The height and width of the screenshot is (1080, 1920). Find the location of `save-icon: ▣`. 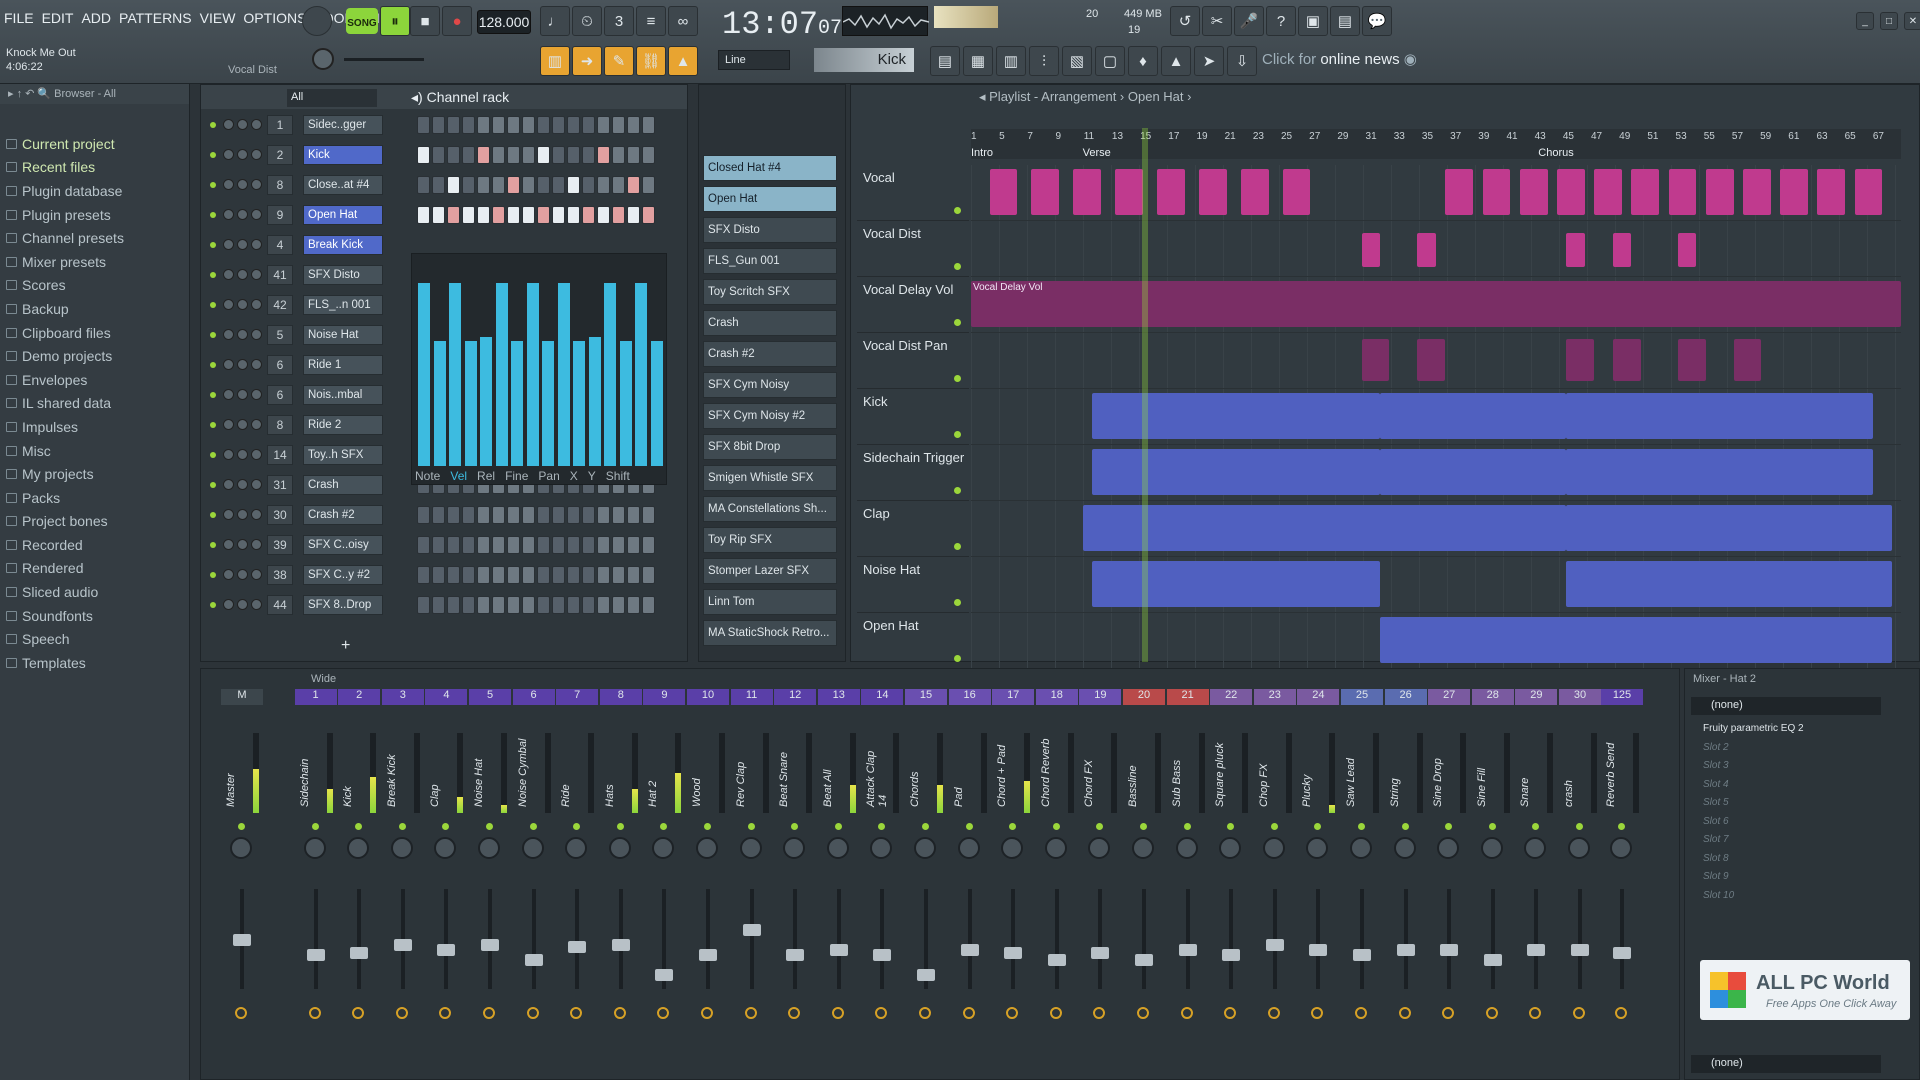

save-icon: ▣ is located at coordinates (1313, 21).